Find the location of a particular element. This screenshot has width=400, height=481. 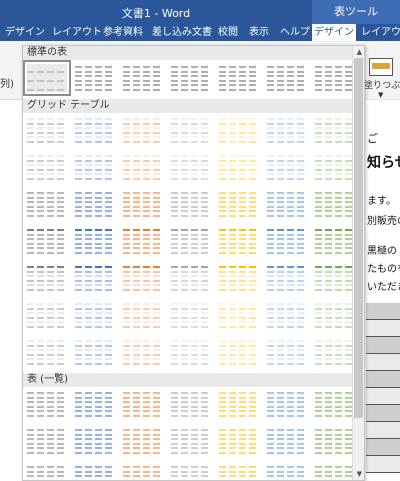

table-style-grid-r4-c7 is located at coordinates (335, 241).